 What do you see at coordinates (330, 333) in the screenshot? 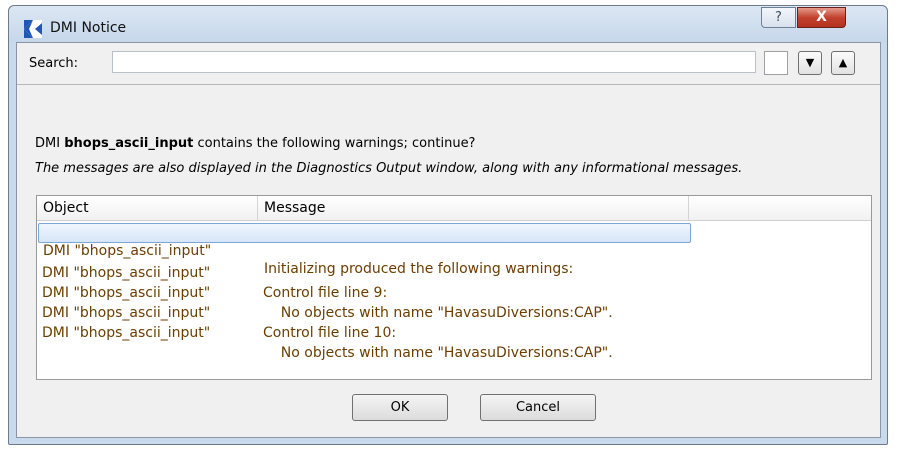
I see `message-cell: Control file line 10:` at bounding box center [330, 333].